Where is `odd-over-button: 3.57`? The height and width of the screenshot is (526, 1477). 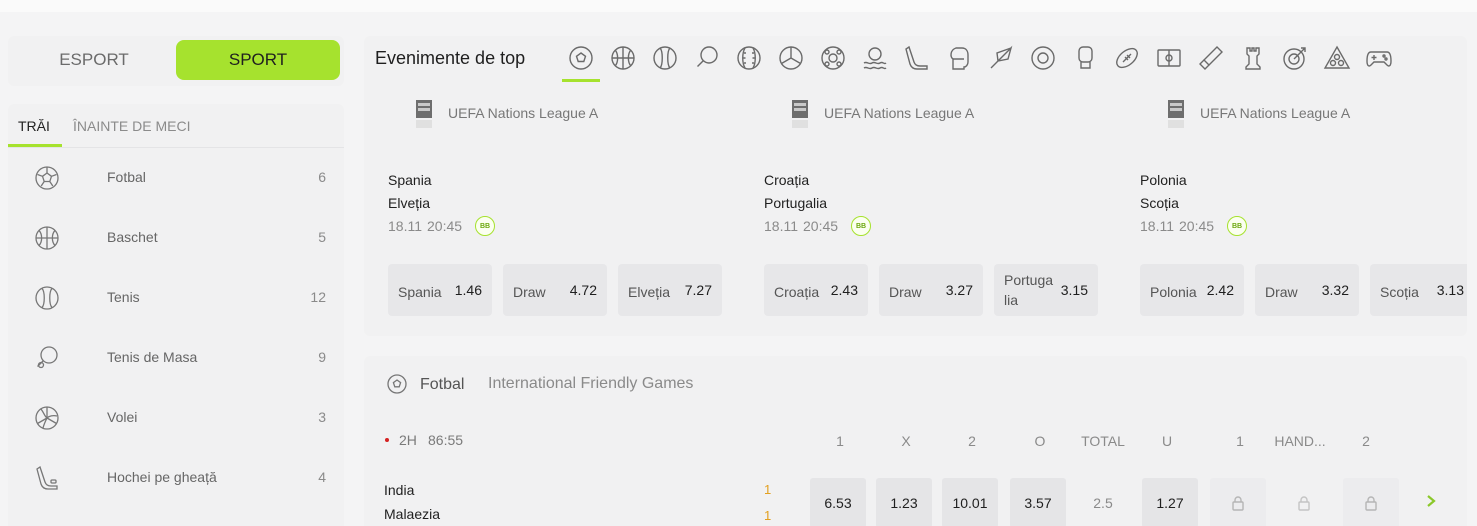 odd-over-button: 3.57 is located at coordinates (1038, 502).